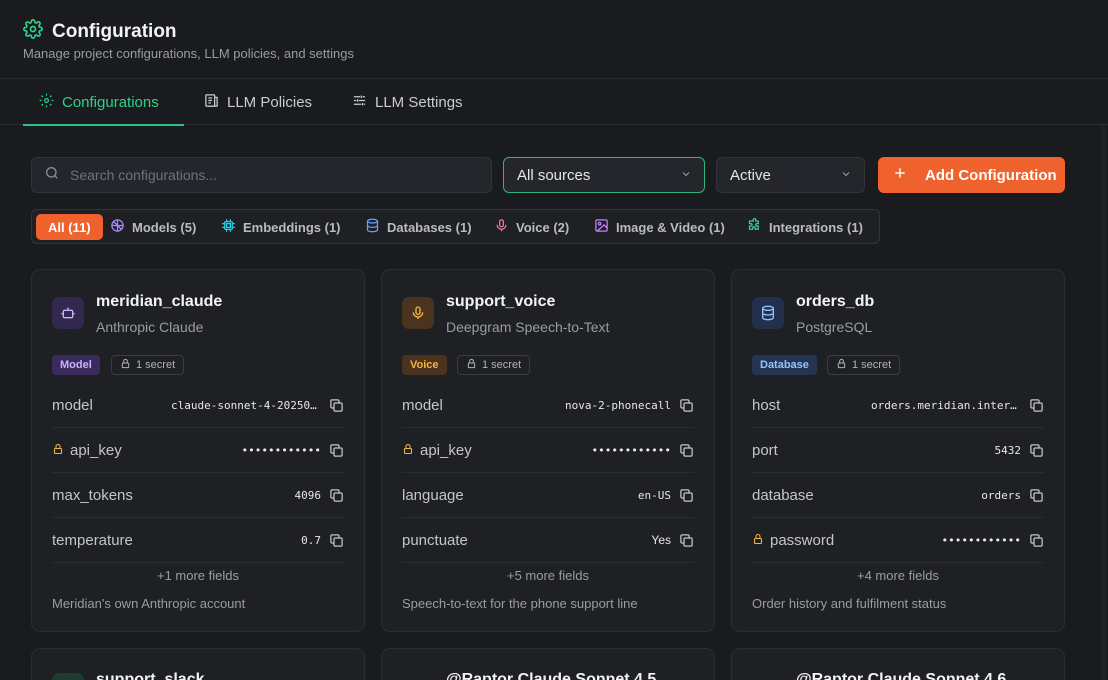 The image size is (1108, 680). What do you see at coordinates (604, 175) in the screenshot?
I see `source-select: All sources` at bounding box center [604, 175].